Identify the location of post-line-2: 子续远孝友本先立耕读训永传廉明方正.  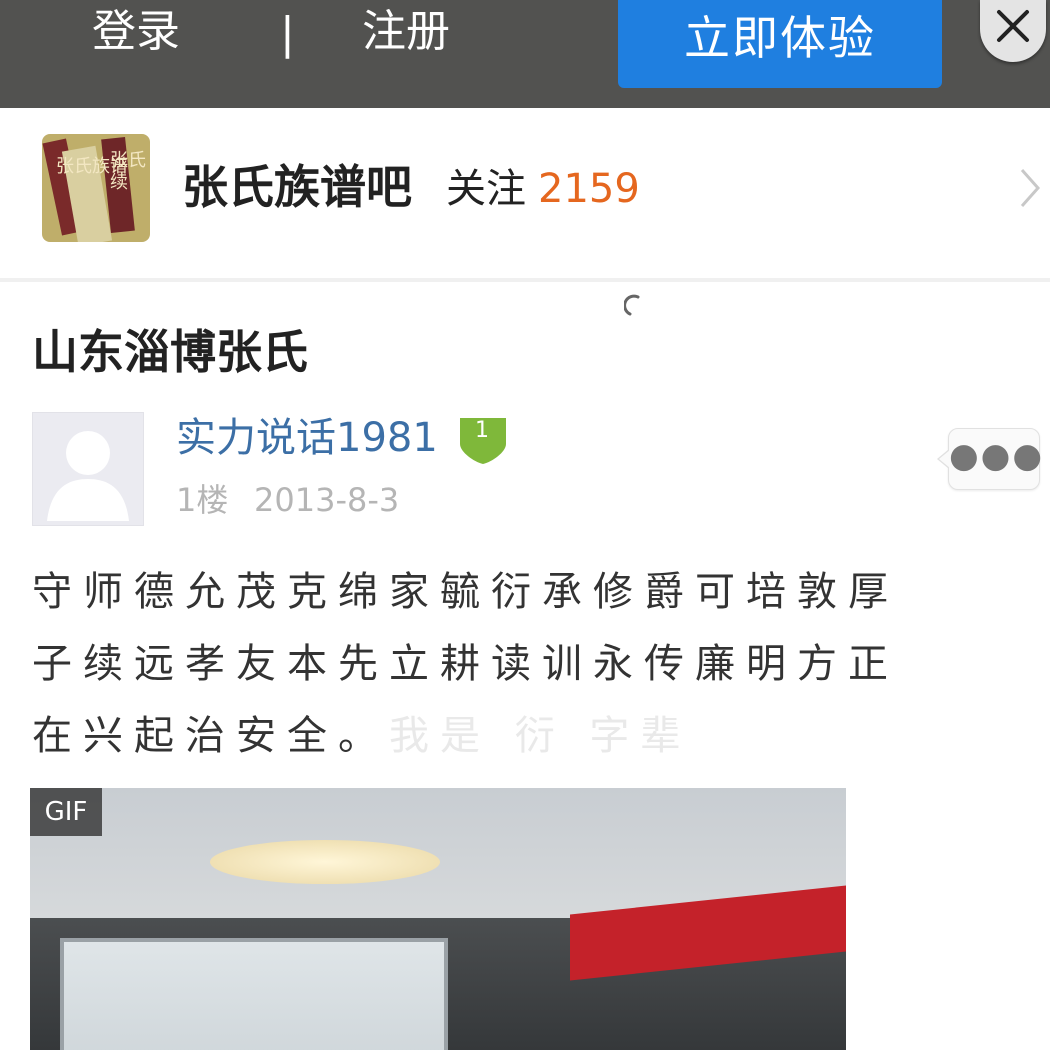
(465, 664).